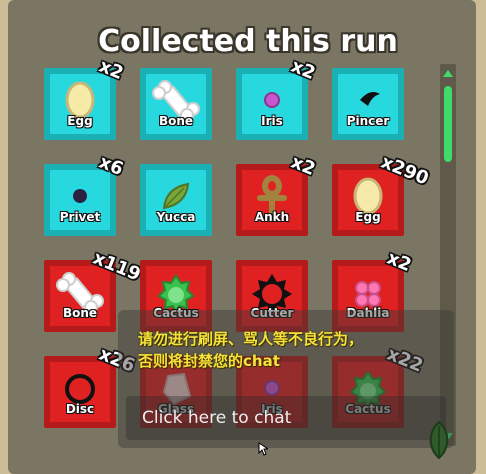 Image resolution: width=486 pixels, height=474 pixels. What do you see at coordinates (176, 217) in the screenshot?
I see `item-label: Yucca` at bounding box center [176, 217].